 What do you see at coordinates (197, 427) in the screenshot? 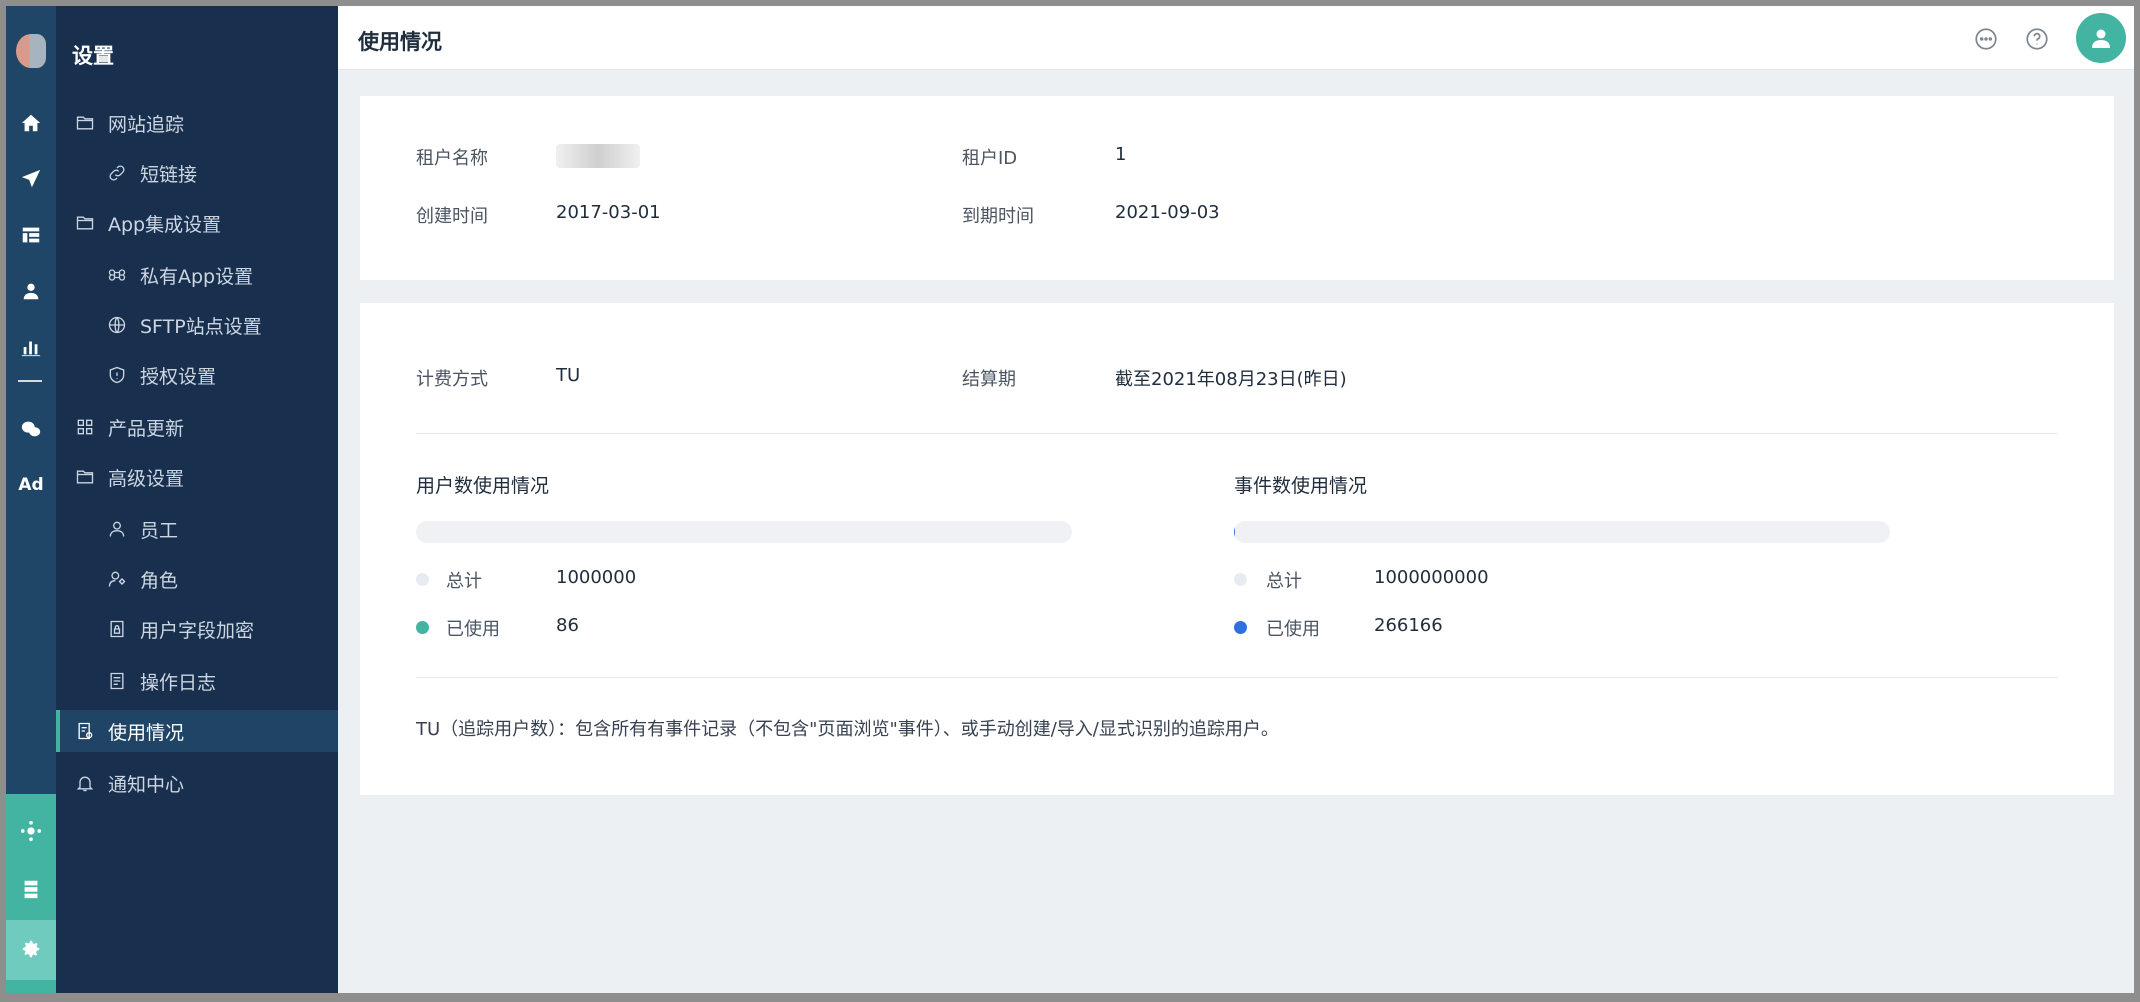
I see `sidebar-item-product-updates: 产品更新` at bounding box center [197, 427].